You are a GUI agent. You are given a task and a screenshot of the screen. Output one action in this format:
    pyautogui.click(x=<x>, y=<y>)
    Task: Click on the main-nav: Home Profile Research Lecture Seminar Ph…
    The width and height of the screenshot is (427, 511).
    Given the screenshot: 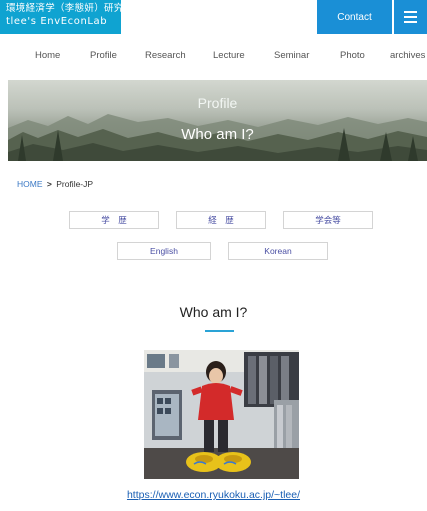 What is the action you would take?
    pyautogui.click(x=213, y=60)
    